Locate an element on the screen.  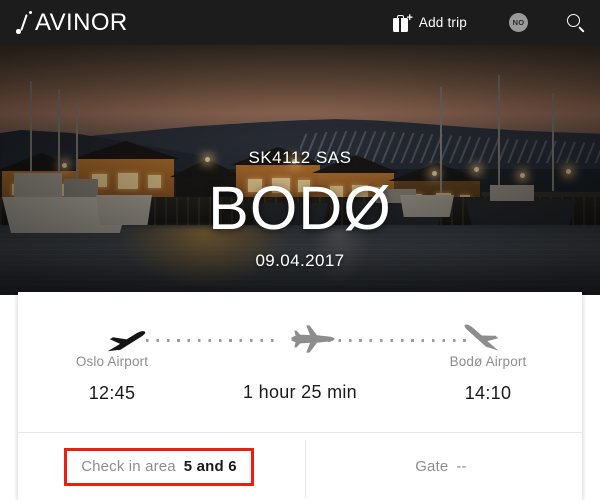
gate-cell: Gate -- is located at coordinates (441, 466).